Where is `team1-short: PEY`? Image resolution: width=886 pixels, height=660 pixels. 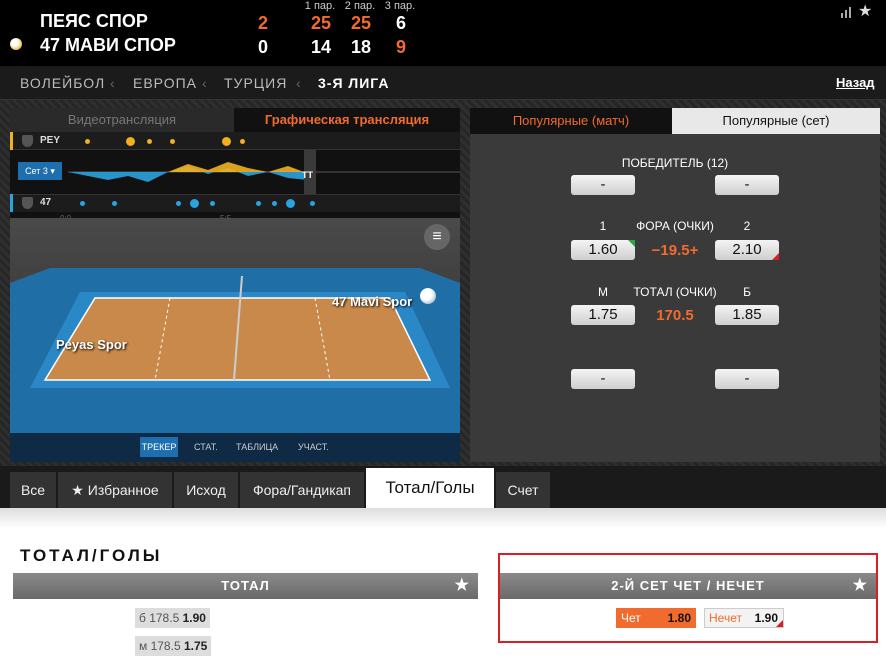
team1-short: PEY is located at coordinates (50, 140).